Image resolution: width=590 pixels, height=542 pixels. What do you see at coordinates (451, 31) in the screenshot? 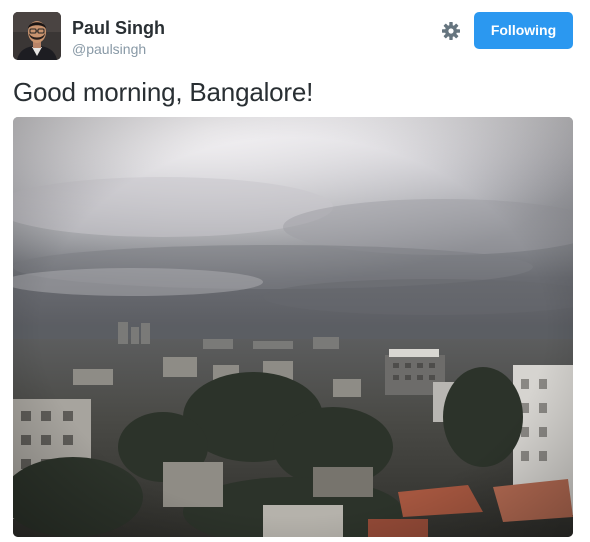
I see `gear-icon` at bounding box center [451, 31].